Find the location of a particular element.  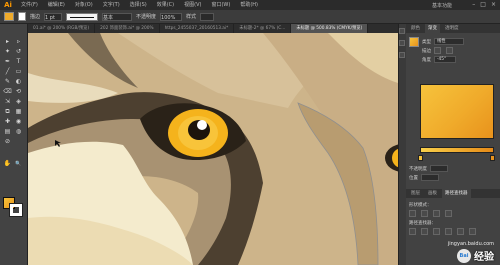

merge-button-icon is located at coordinates (436, 231).